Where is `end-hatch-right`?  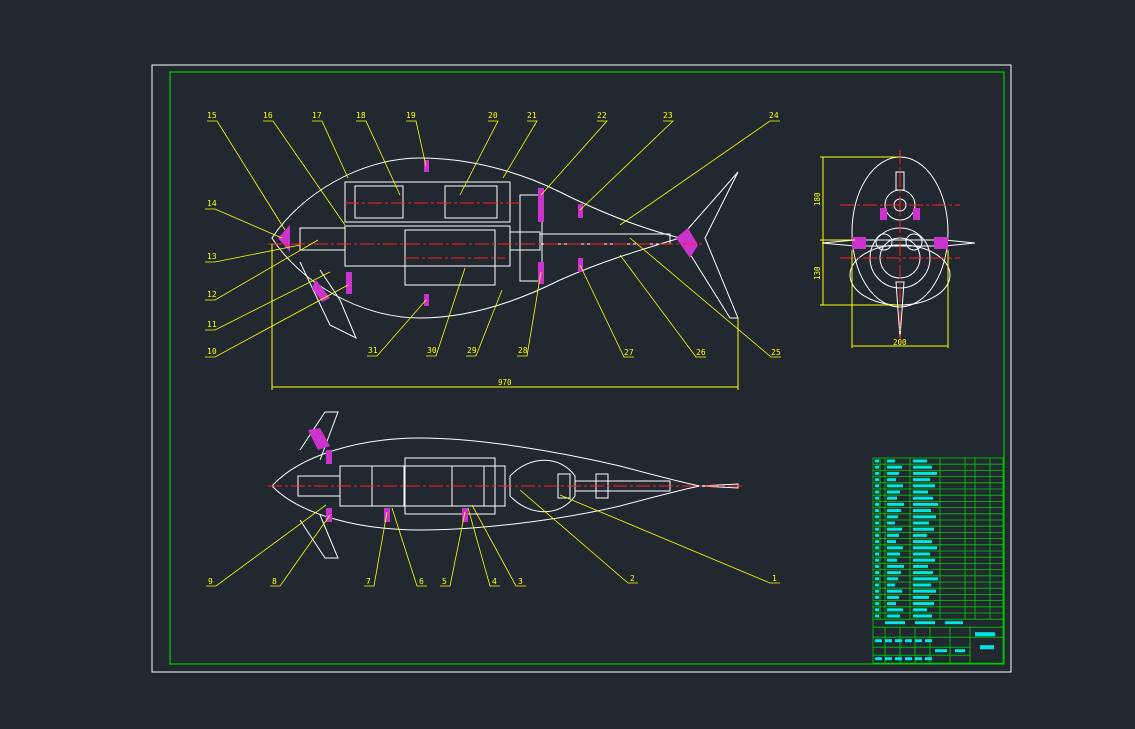 end-hatch-right is located at coordinates (941, 243).